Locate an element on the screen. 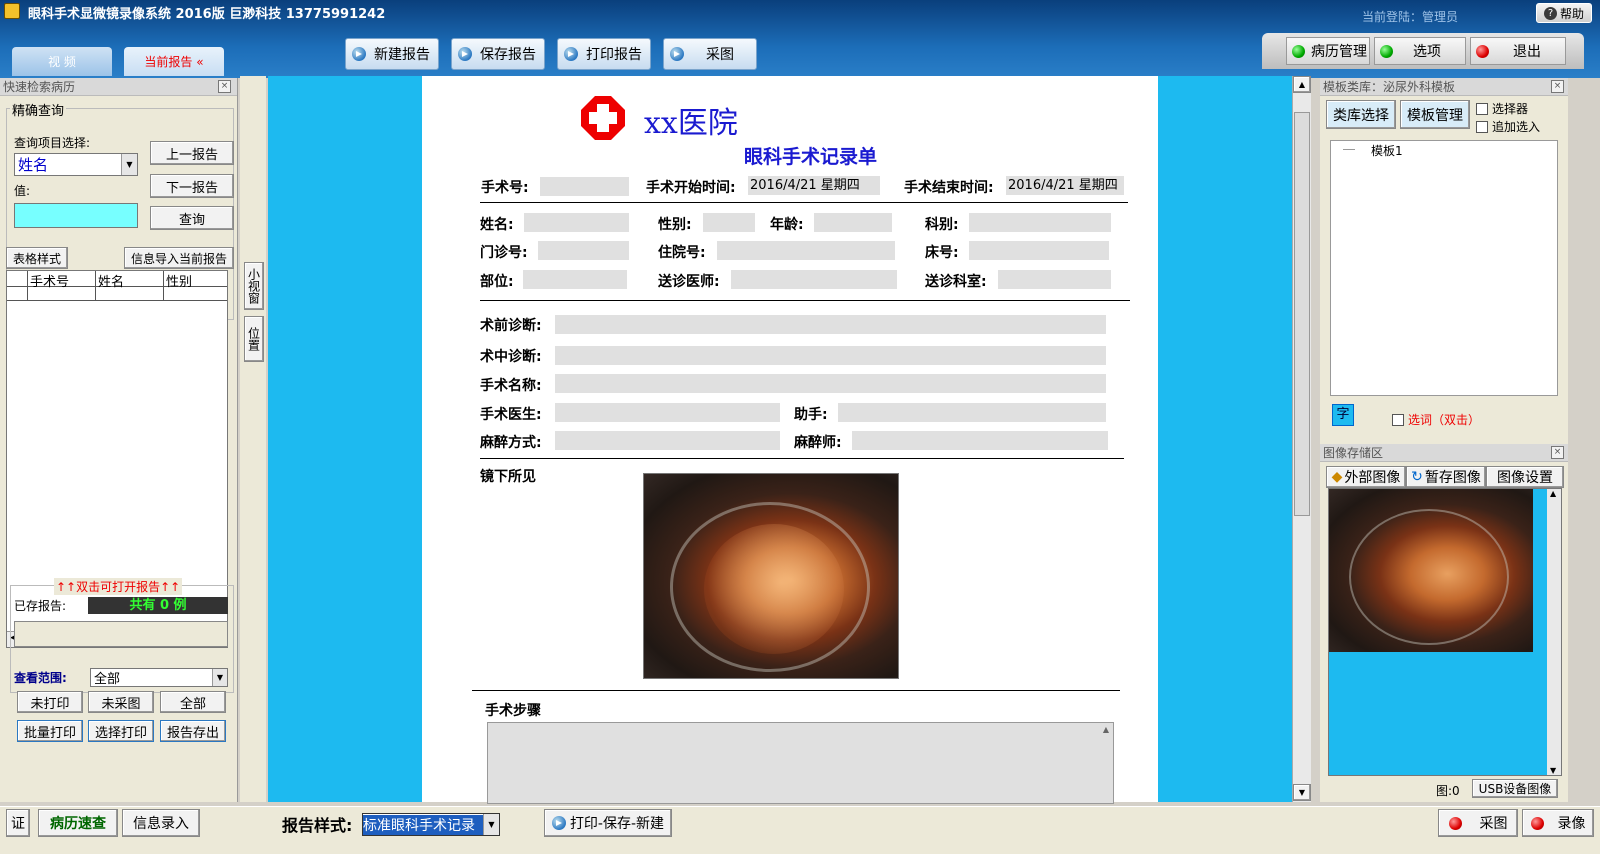 This screenshot has width=1600, height=854. batch-print-button: 批量打印 is located at coordinates (50, 731).